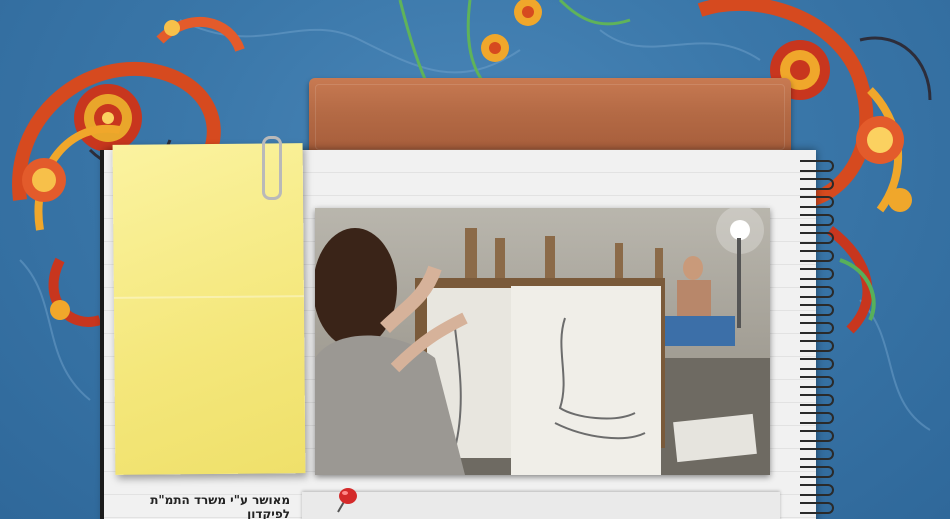 Image resolution: width=950 pixels, height=519 pixels. What do you see at coordinates (541, 505) in the screenshot?
I see `torn-paper-strip` at bounding box center [541, 505].